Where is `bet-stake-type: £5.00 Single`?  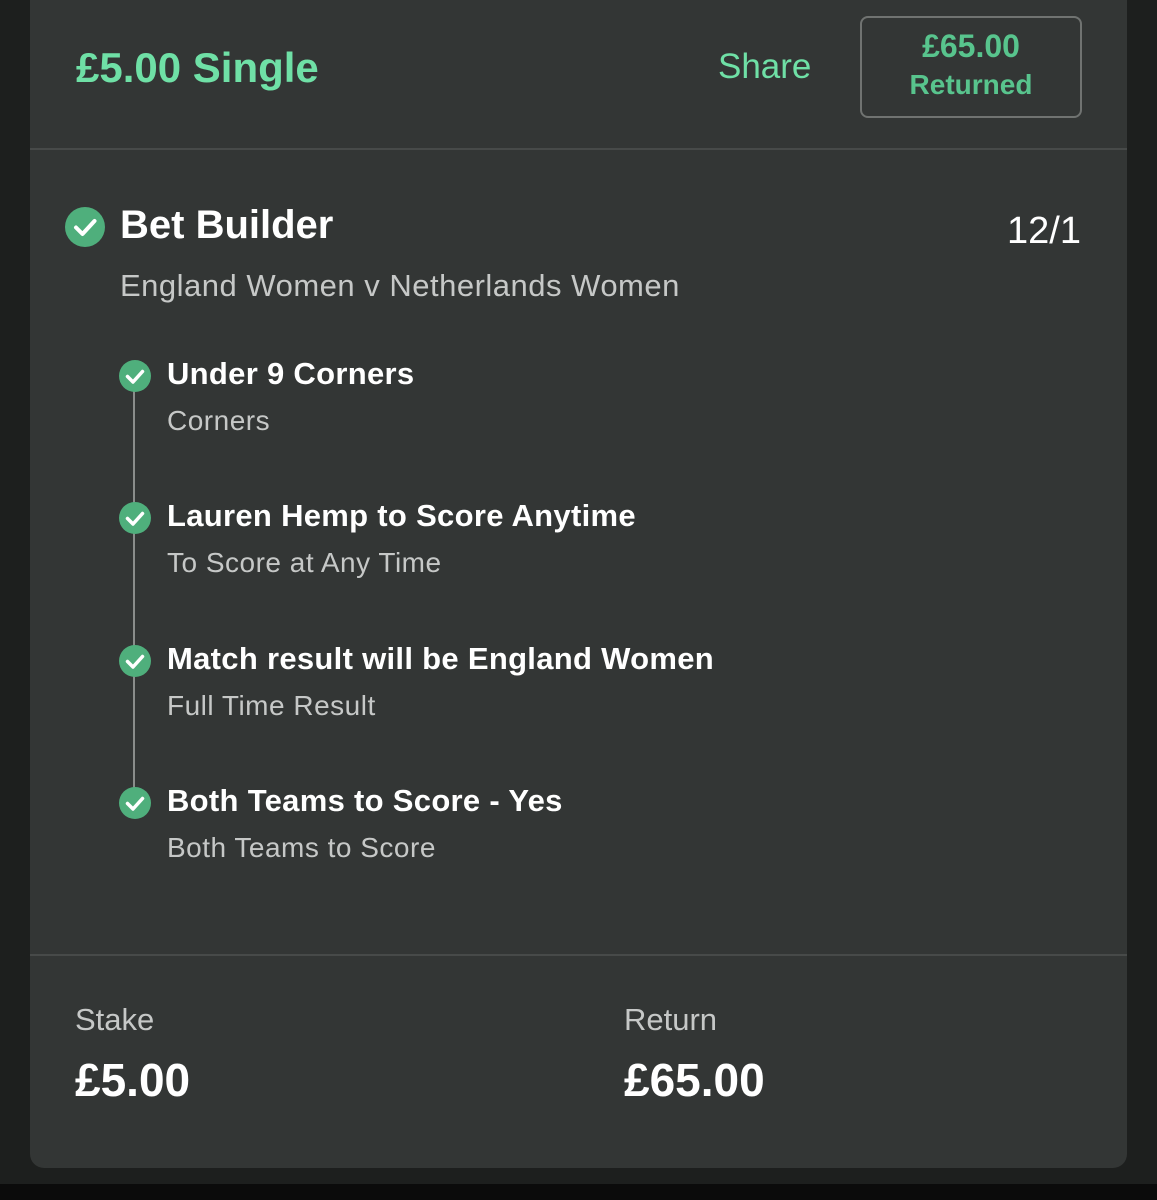
bet-stake-type: £5.00 Single is located at coordinates (197, 67).